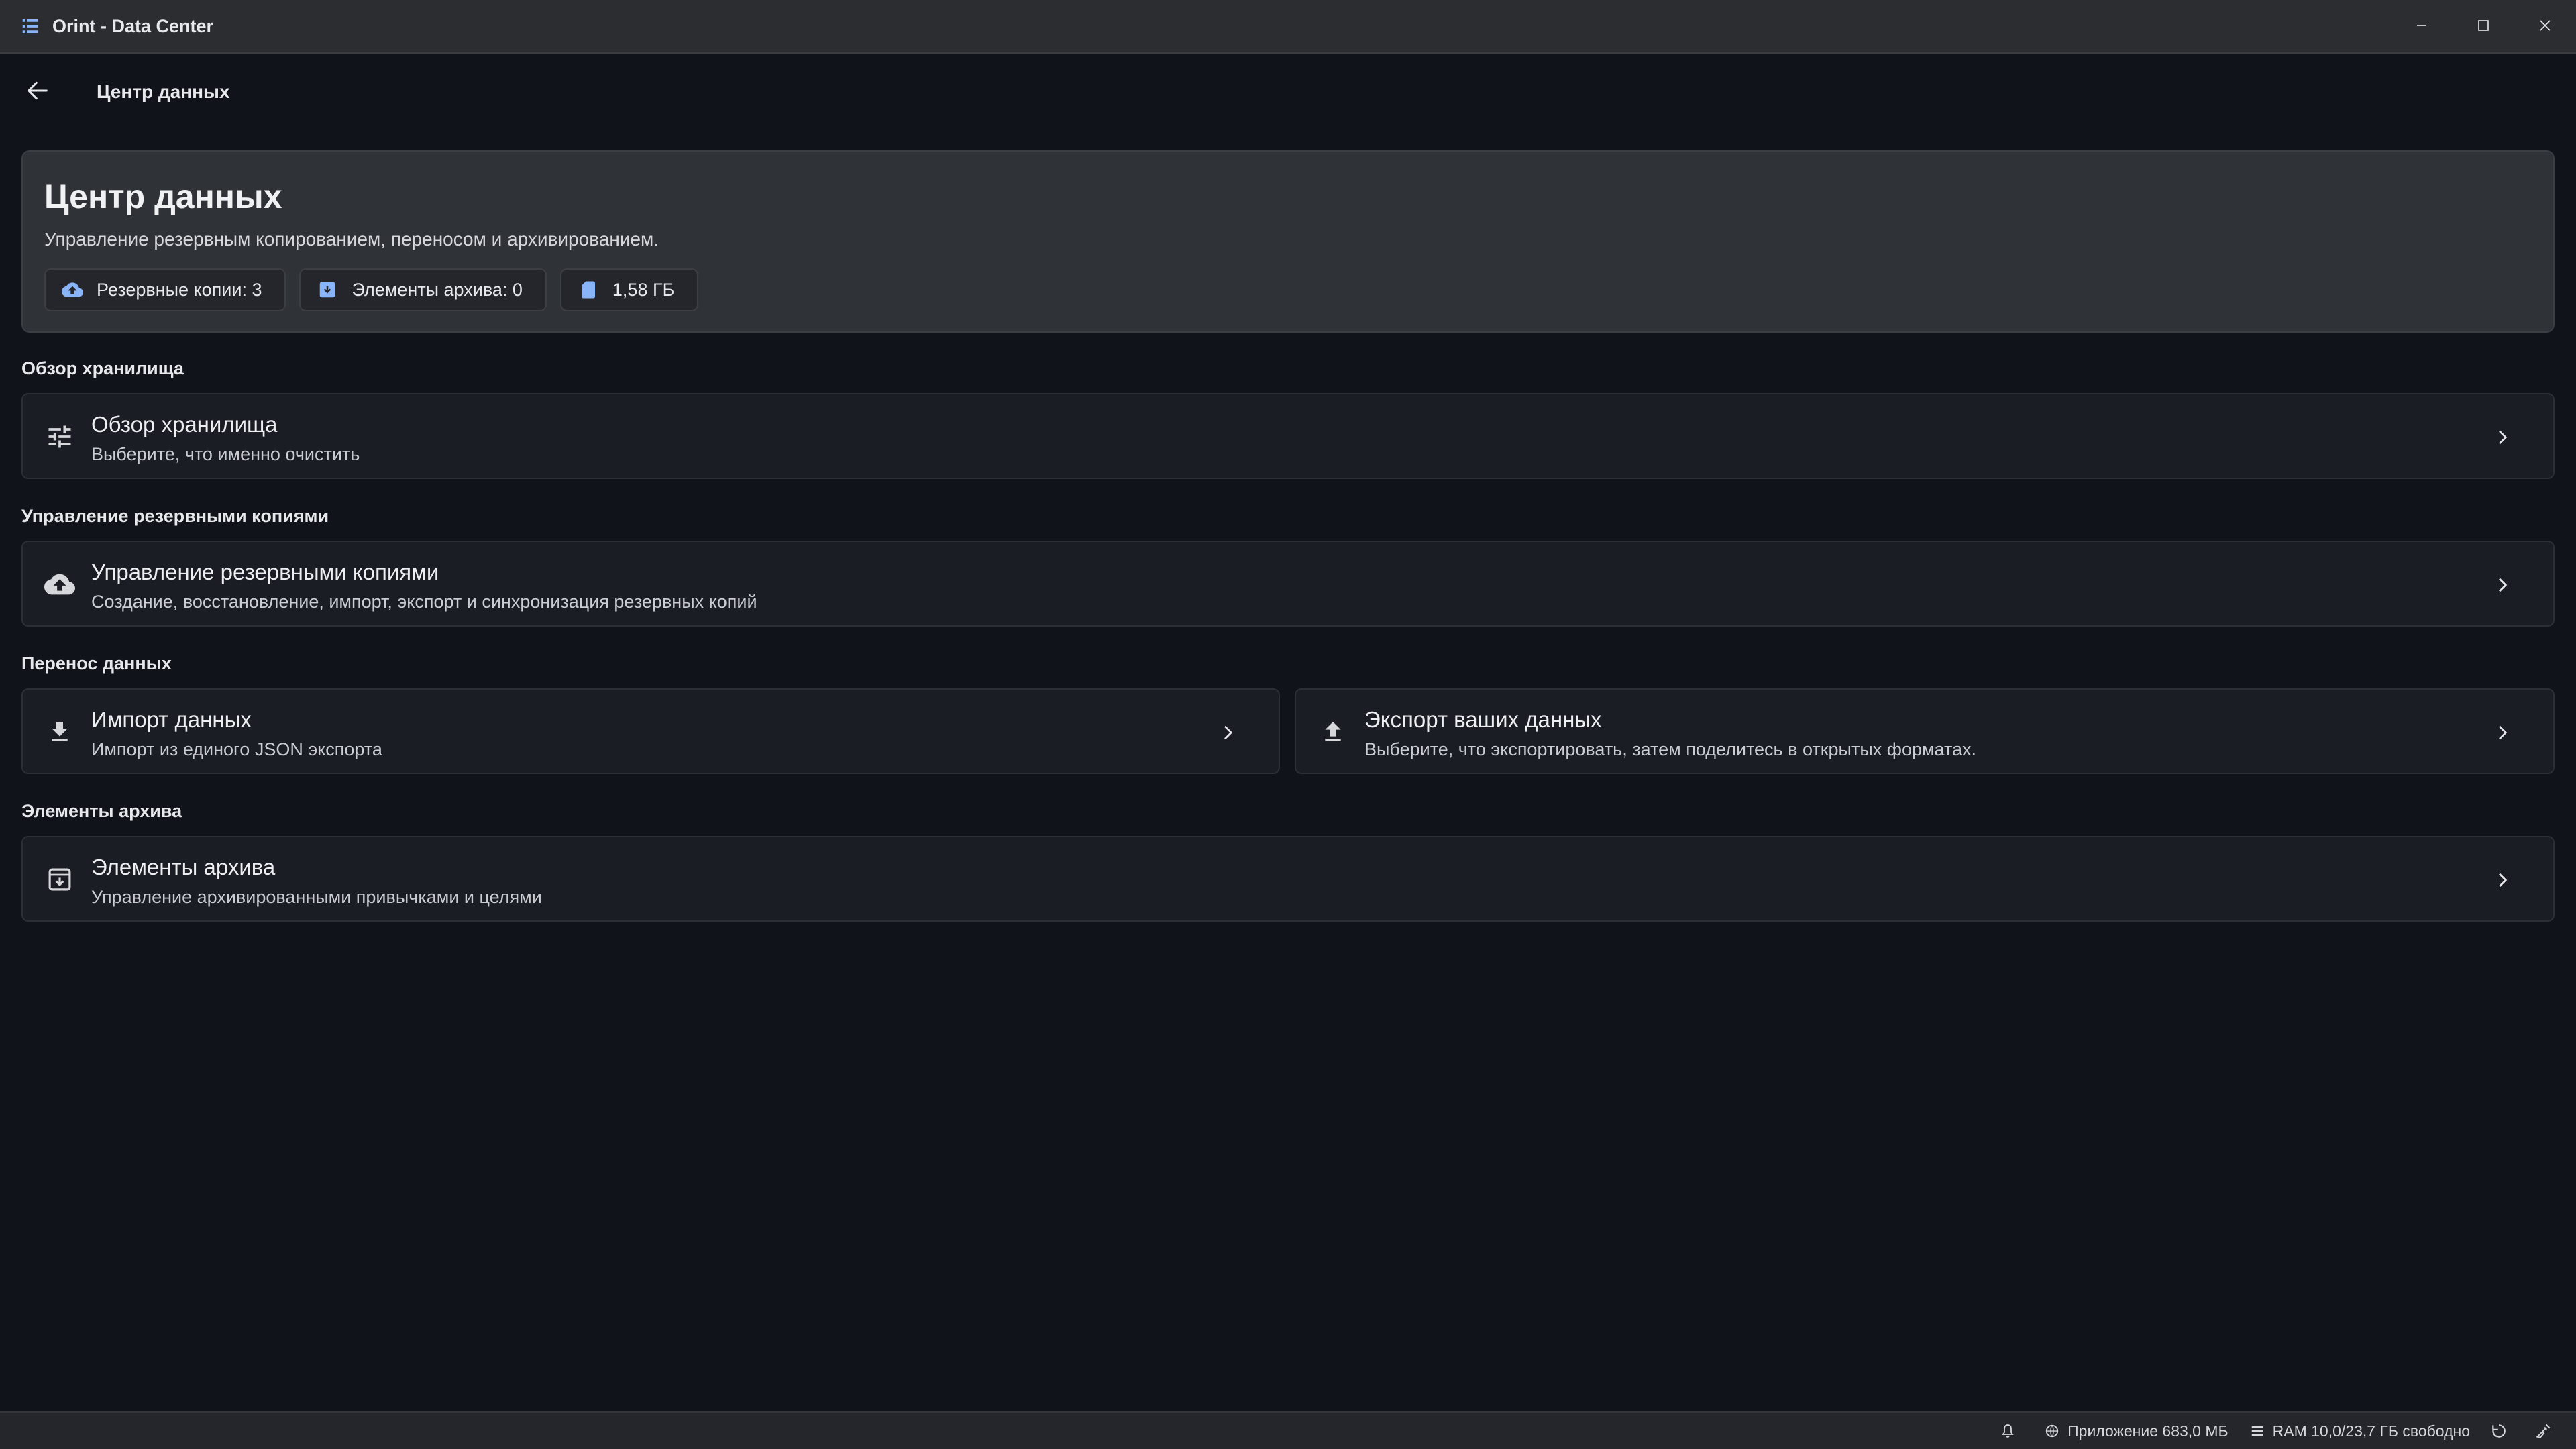 This screenshot has height=1449, width=2576. What do you see at coordinates (1288, 27) in the screenshot?
I see `title-bar: Orint - Data Center` at bounding box center [1288, 27].